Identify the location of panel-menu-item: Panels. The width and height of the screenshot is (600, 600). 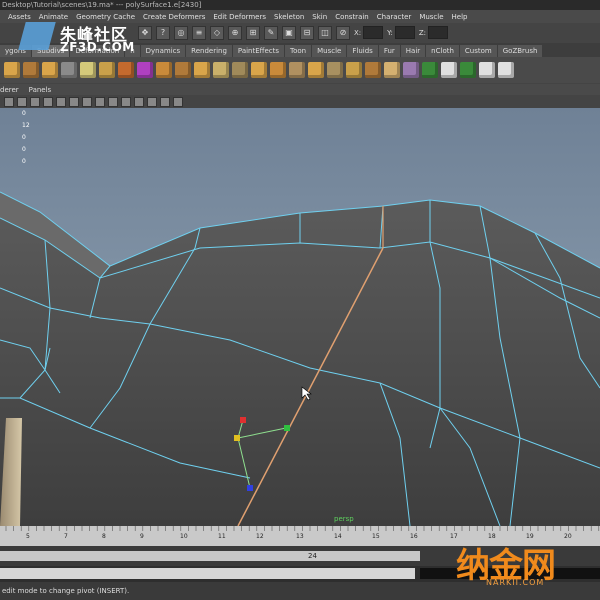
(40, 90).